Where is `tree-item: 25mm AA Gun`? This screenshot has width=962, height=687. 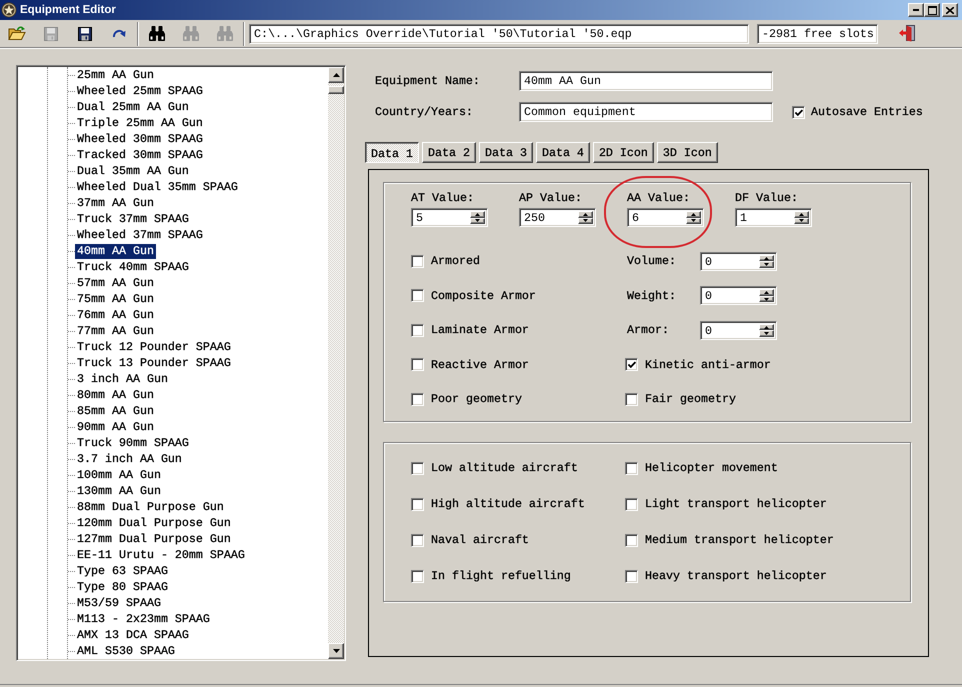 tree-item: 25mm AA Gun is located at coordinates (115, 75).